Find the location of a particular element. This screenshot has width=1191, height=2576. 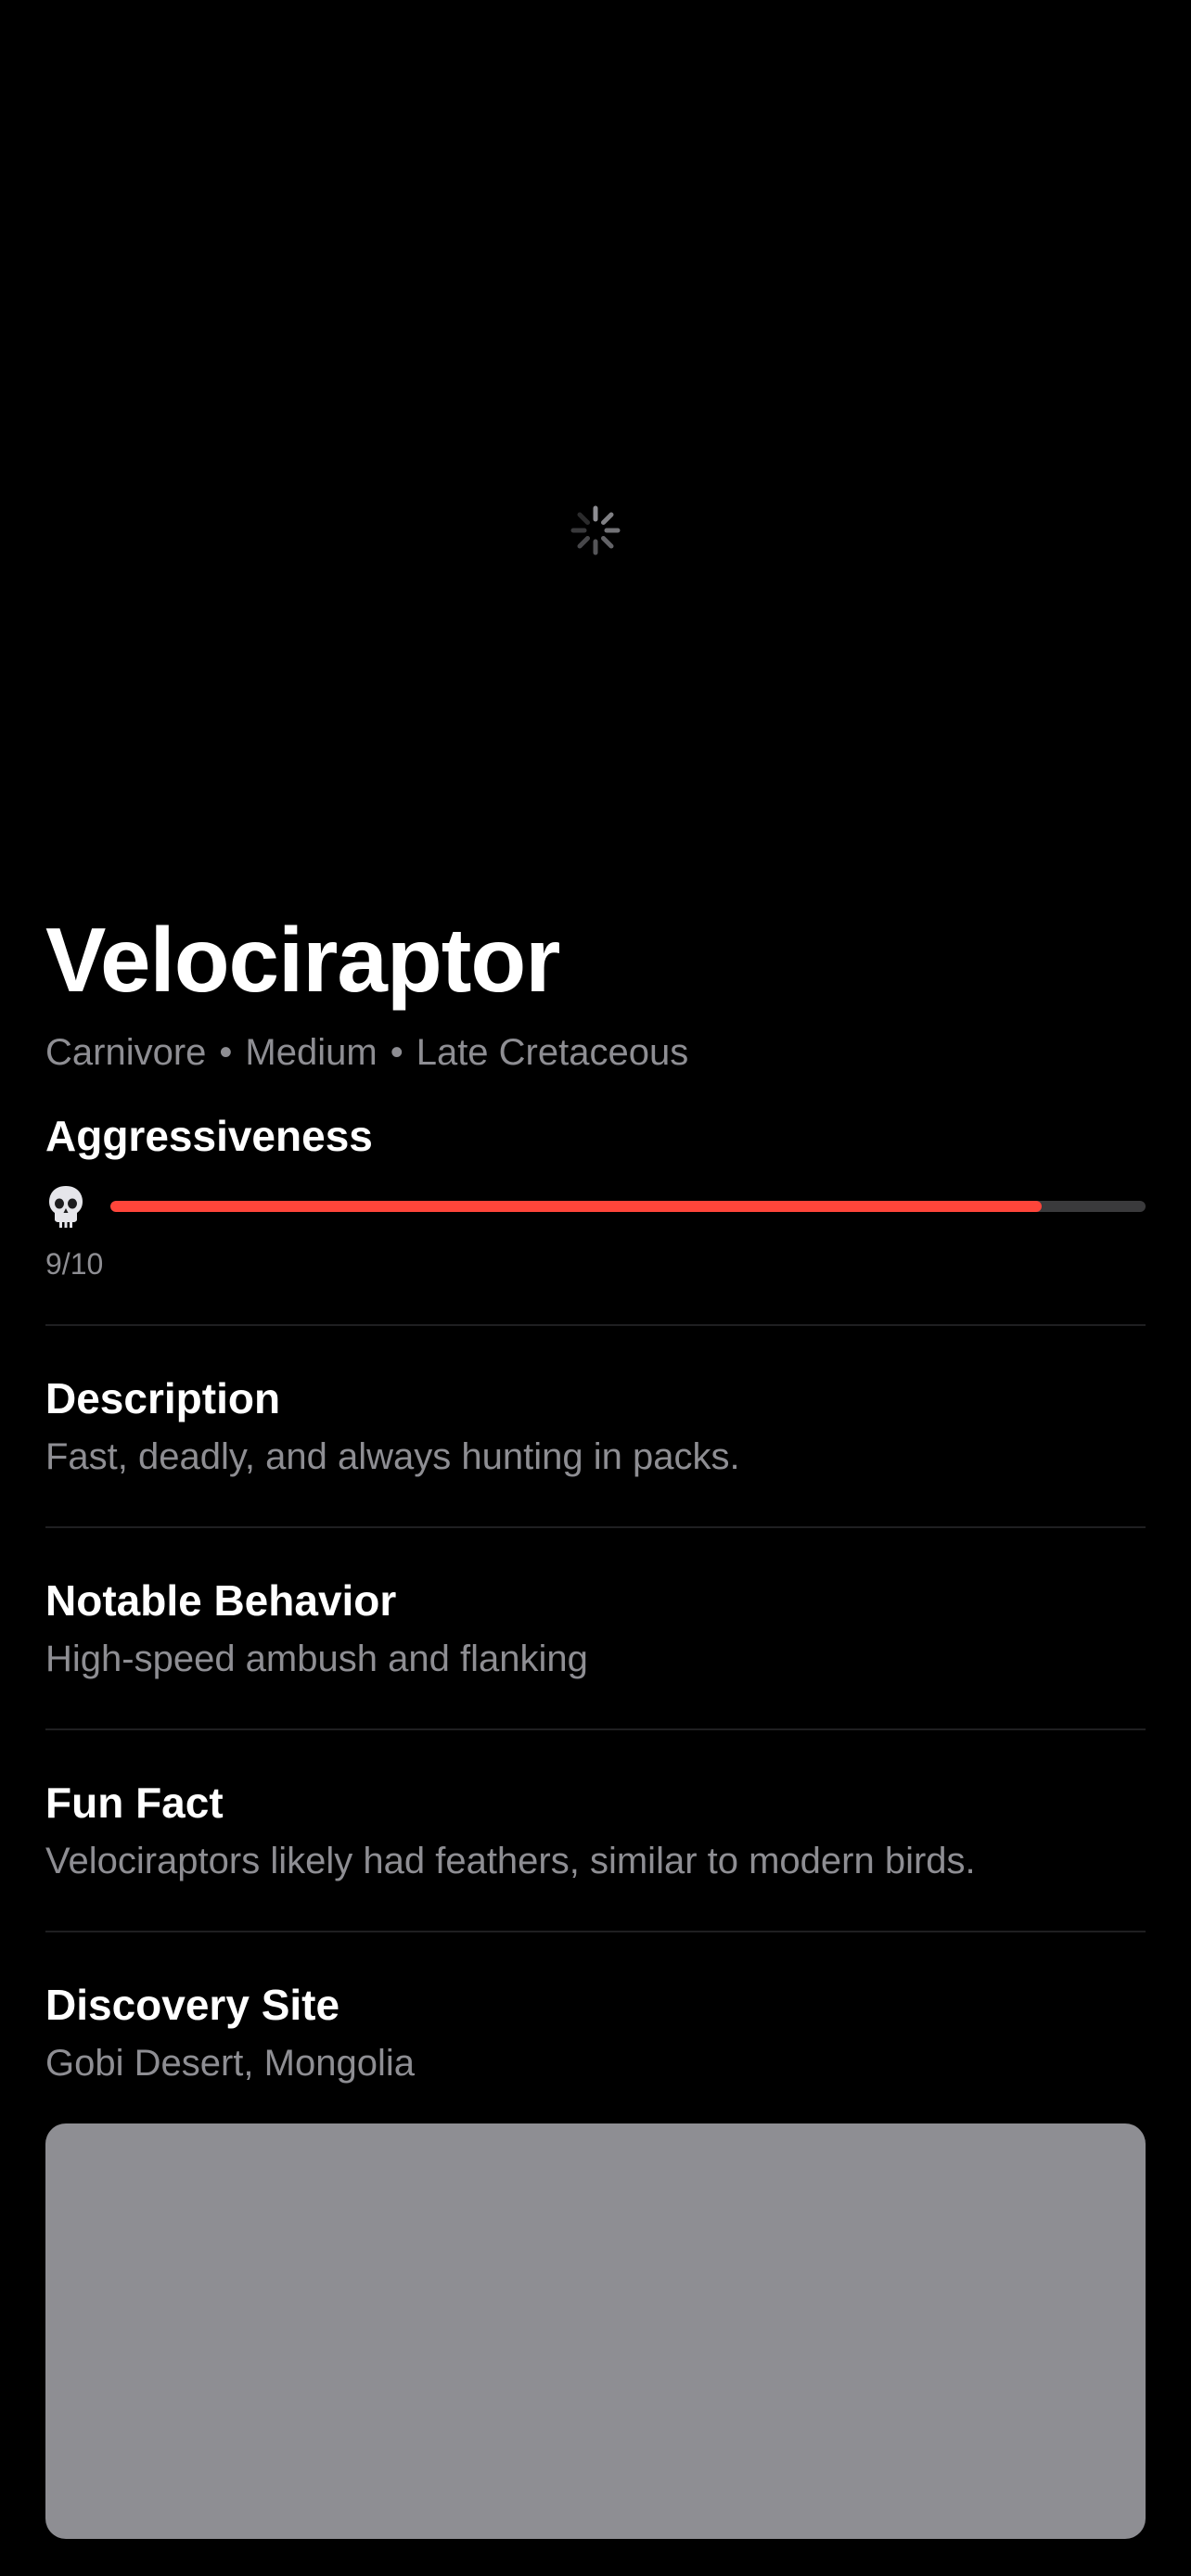

aggressiveness-label: Aggressiveness is located at coordinates (209, 1136).